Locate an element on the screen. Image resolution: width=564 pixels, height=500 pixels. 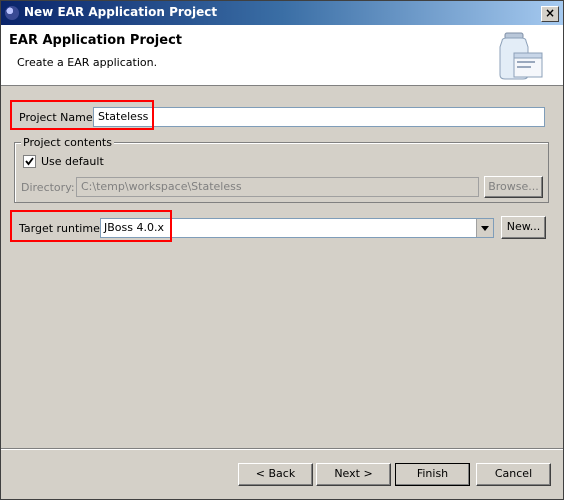
dropdown-arrow-icon is located at coordinates (484, 228).